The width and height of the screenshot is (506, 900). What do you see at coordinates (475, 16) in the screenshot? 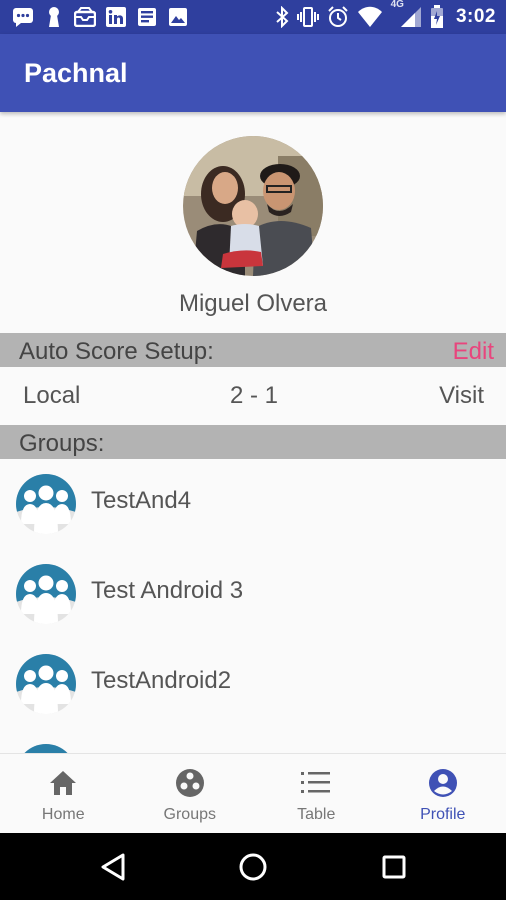
I see `clock-time: 3:02` at bounding box center [475, 16].